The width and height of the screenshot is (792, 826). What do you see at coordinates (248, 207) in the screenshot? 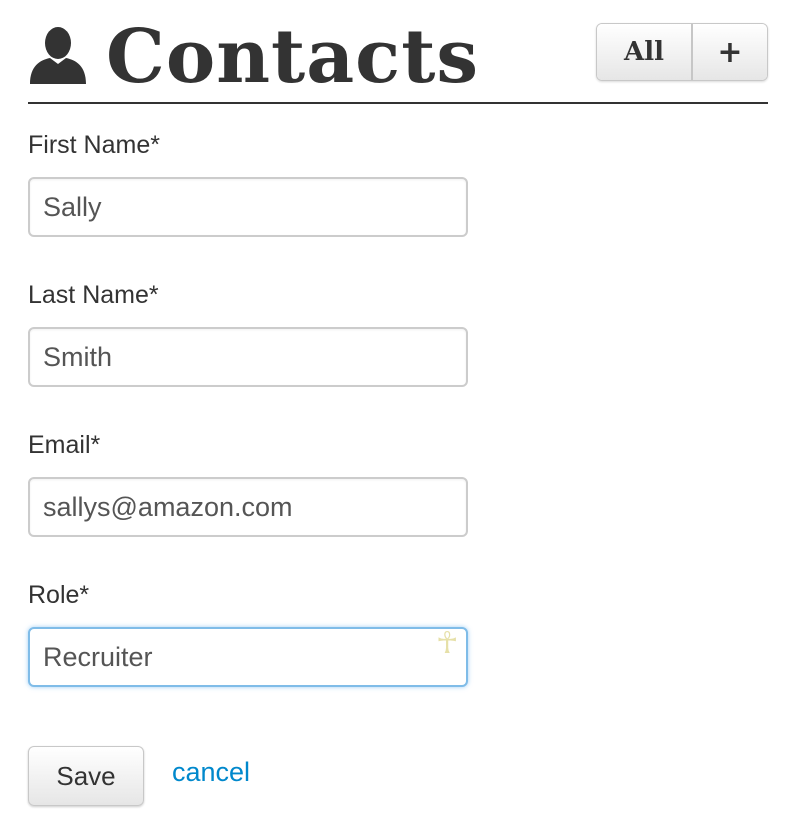
I see `first-name-field` at bounding box center [248, 207].